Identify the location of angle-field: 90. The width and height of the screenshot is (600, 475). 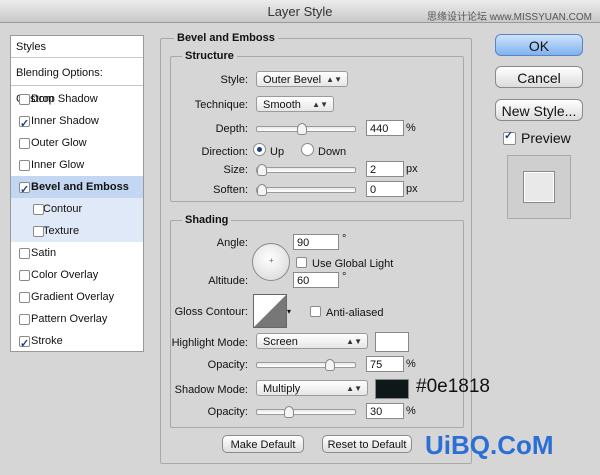
(316, 242).